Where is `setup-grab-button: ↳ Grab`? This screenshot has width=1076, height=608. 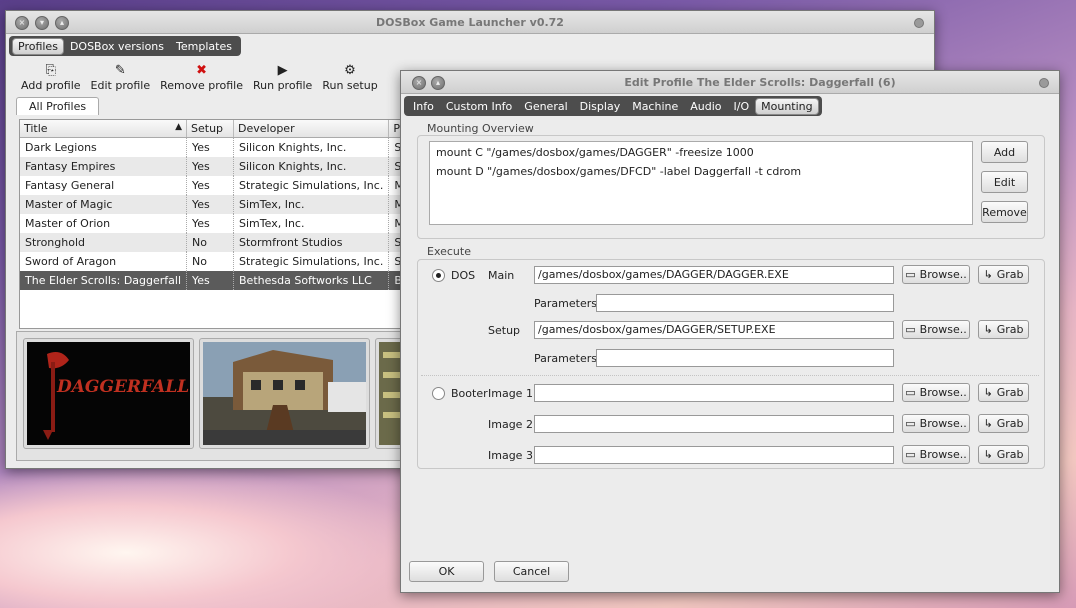
setup-grab-button: ↳ Grab is located at coordinates (1003, 329).